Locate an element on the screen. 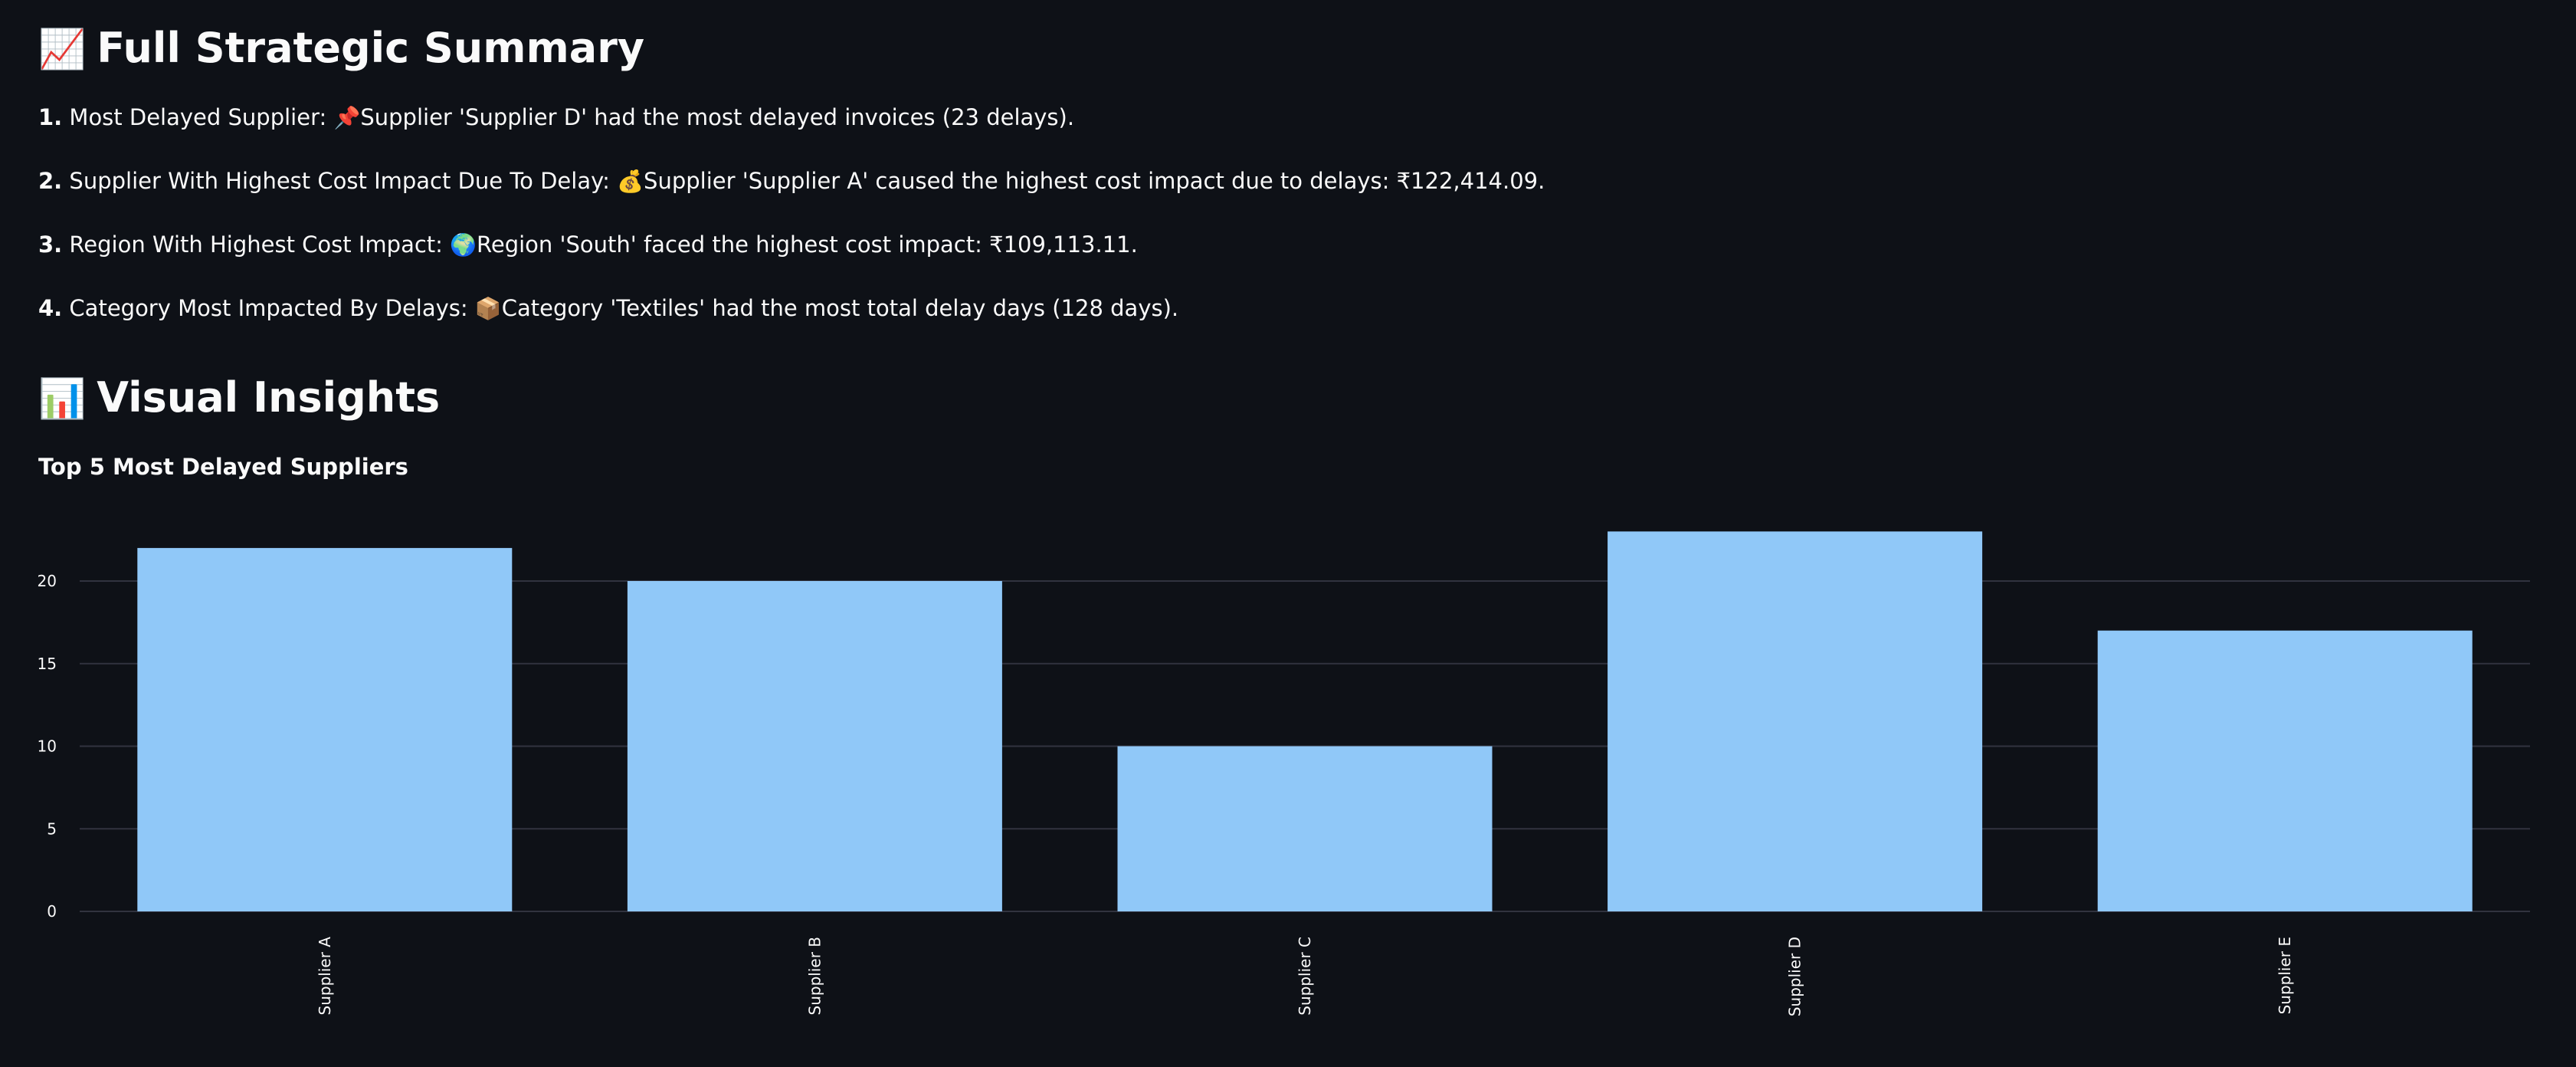 Image resolution: width=2576 pixels, height=1067 pixels. x-tick-label: Supplier E is located at coordinates (2285, 975).